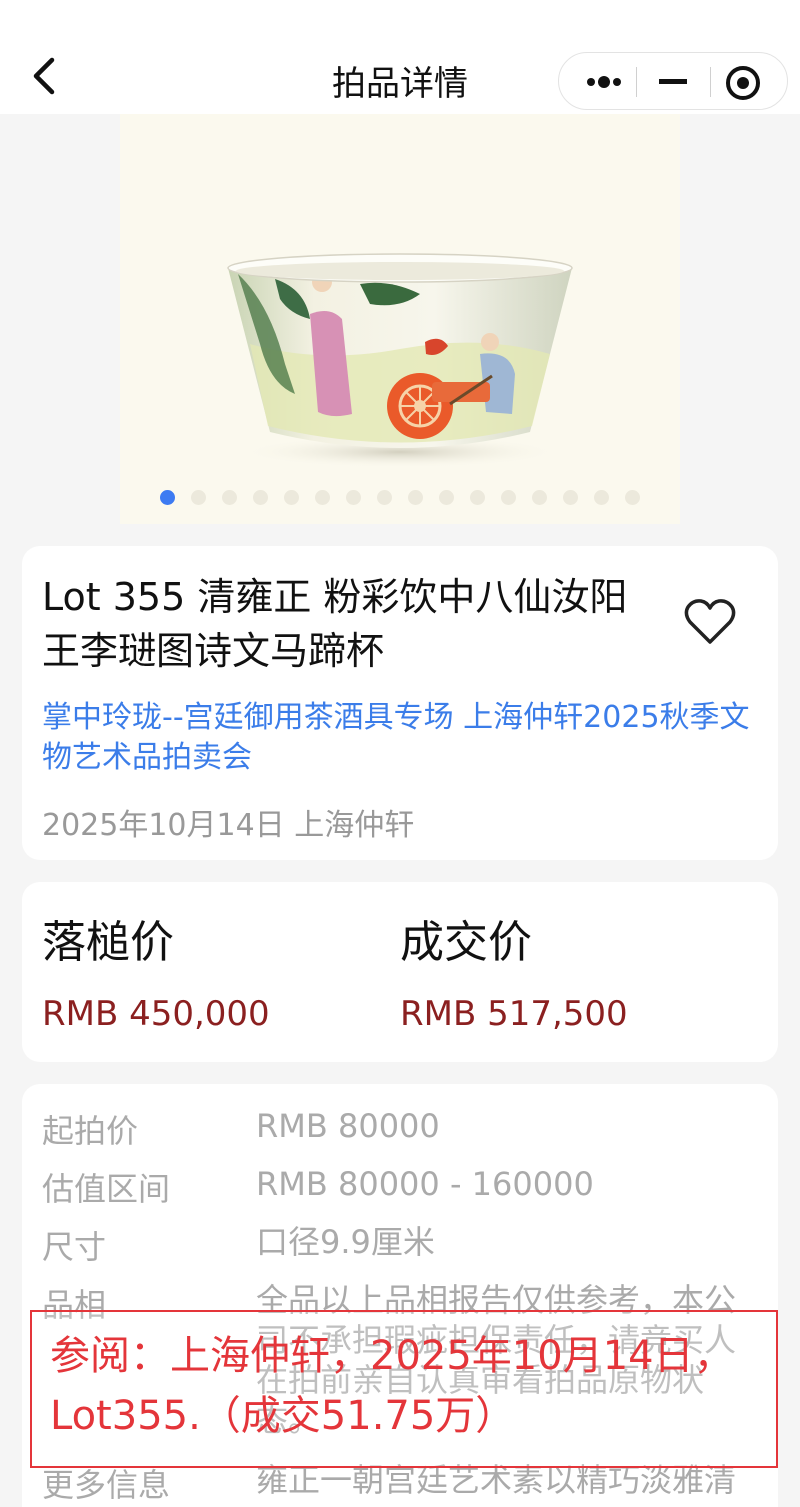  What do you see at coordinates (514, 1014) in the screenshot?
I see `final-price-value: RMB 517,500` at bounding box center [514, 1014].